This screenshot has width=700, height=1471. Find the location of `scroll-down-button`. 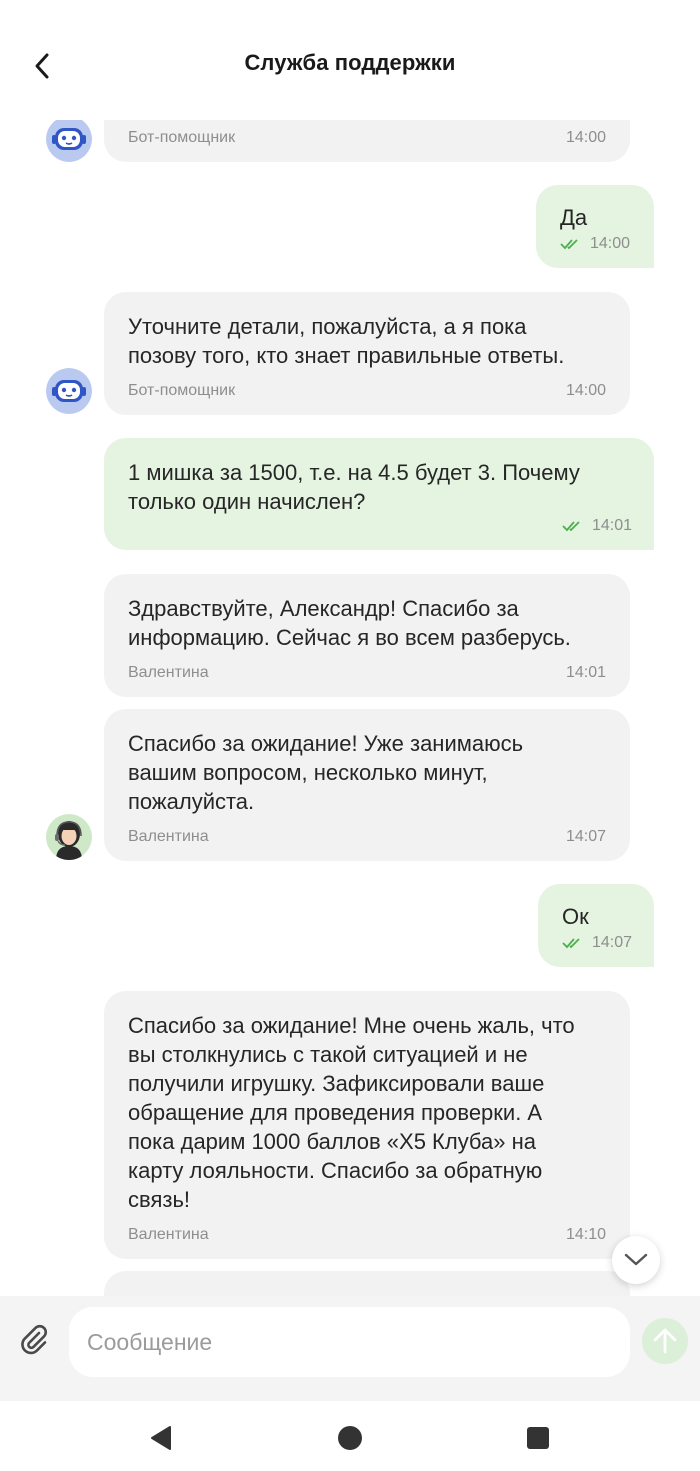

scroll-down-button is located at coordinates (636, 1260).